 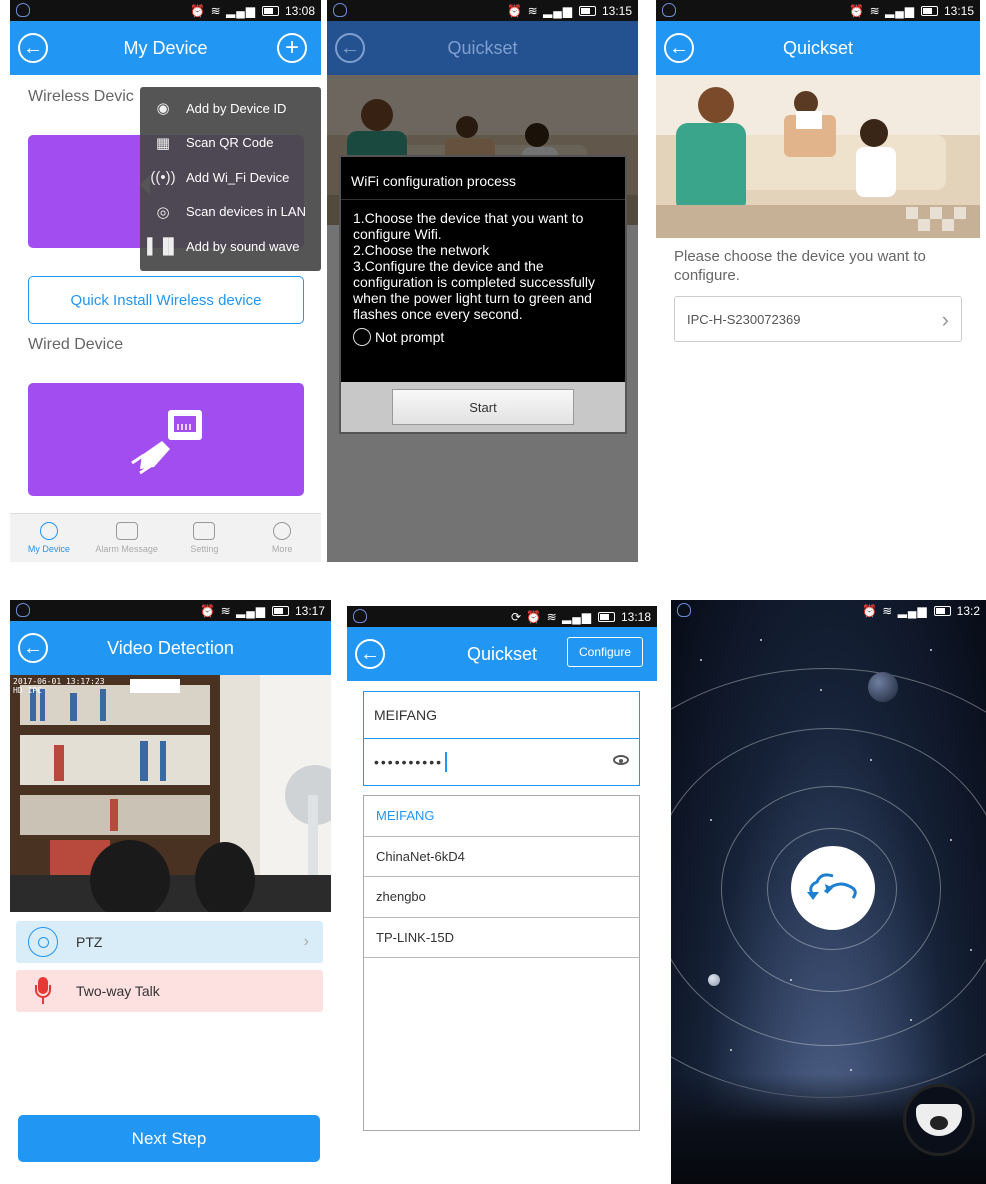 What do you see at coordinates (163, 109) in the screenshot?
I see `webcam-icon: ◉` at bounding box center [163, 109].